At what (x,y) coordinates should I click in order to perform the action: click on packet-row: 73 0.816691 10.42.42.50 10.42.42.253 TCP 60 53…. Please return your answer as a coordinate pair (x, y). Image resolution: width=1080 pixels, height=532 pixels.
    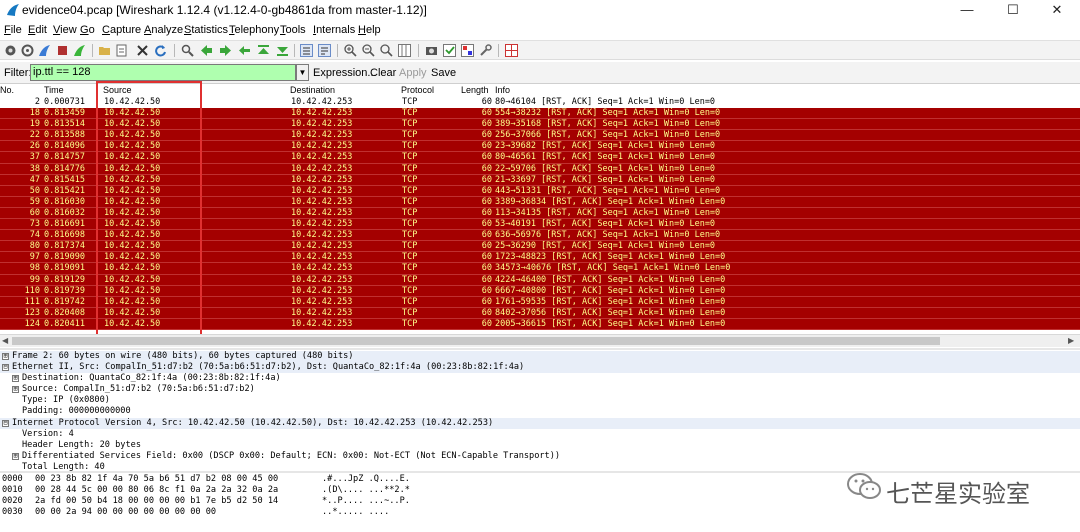
    Looking at the image, I should click on (540, 225).